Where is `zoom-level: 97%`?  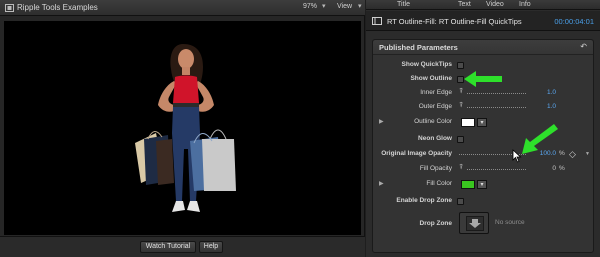 zoom-level: 97% is located at coordinates (310, 6).